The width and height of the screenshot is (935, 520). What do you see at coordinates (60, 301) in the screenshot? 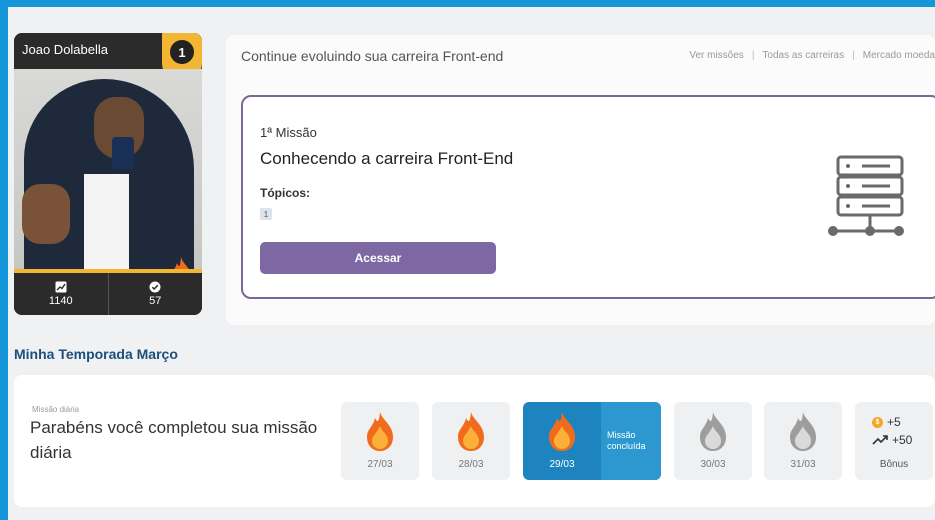
I see `stat-xp-value: 1140` at bounding box center [60, 301].